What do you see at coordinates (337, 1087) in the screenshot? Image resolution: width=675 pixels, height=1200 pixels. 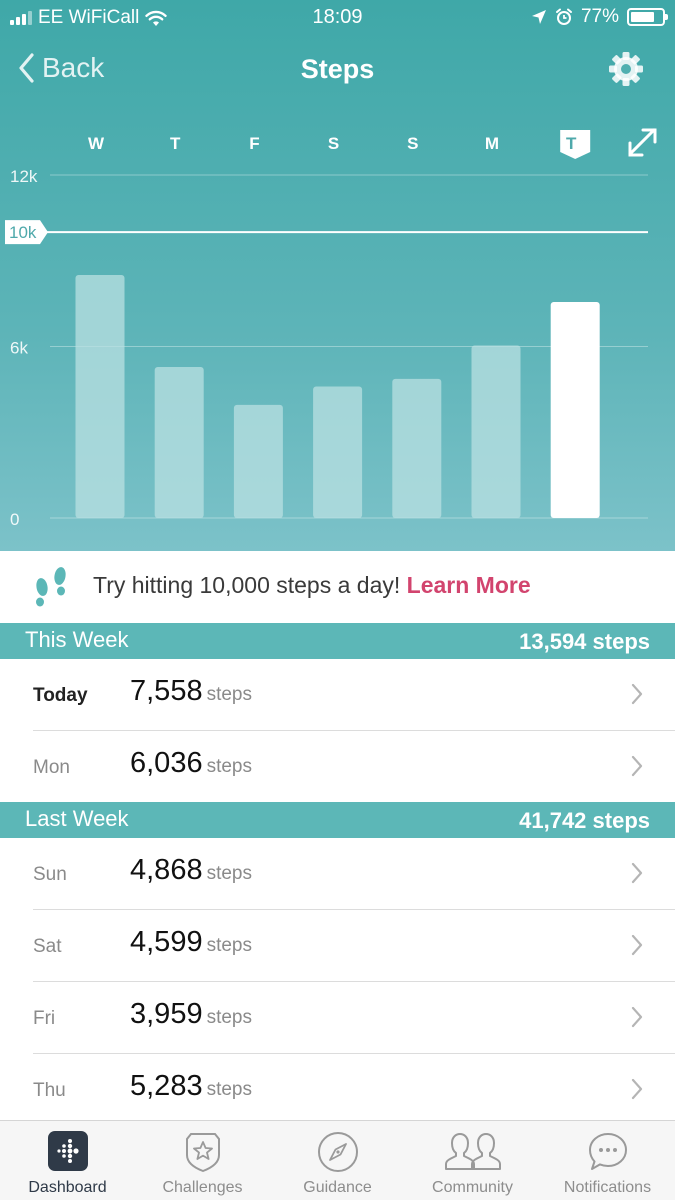 I see `day-row-thu: Thu 5,283 steps` at bounding box center [337, 1087].